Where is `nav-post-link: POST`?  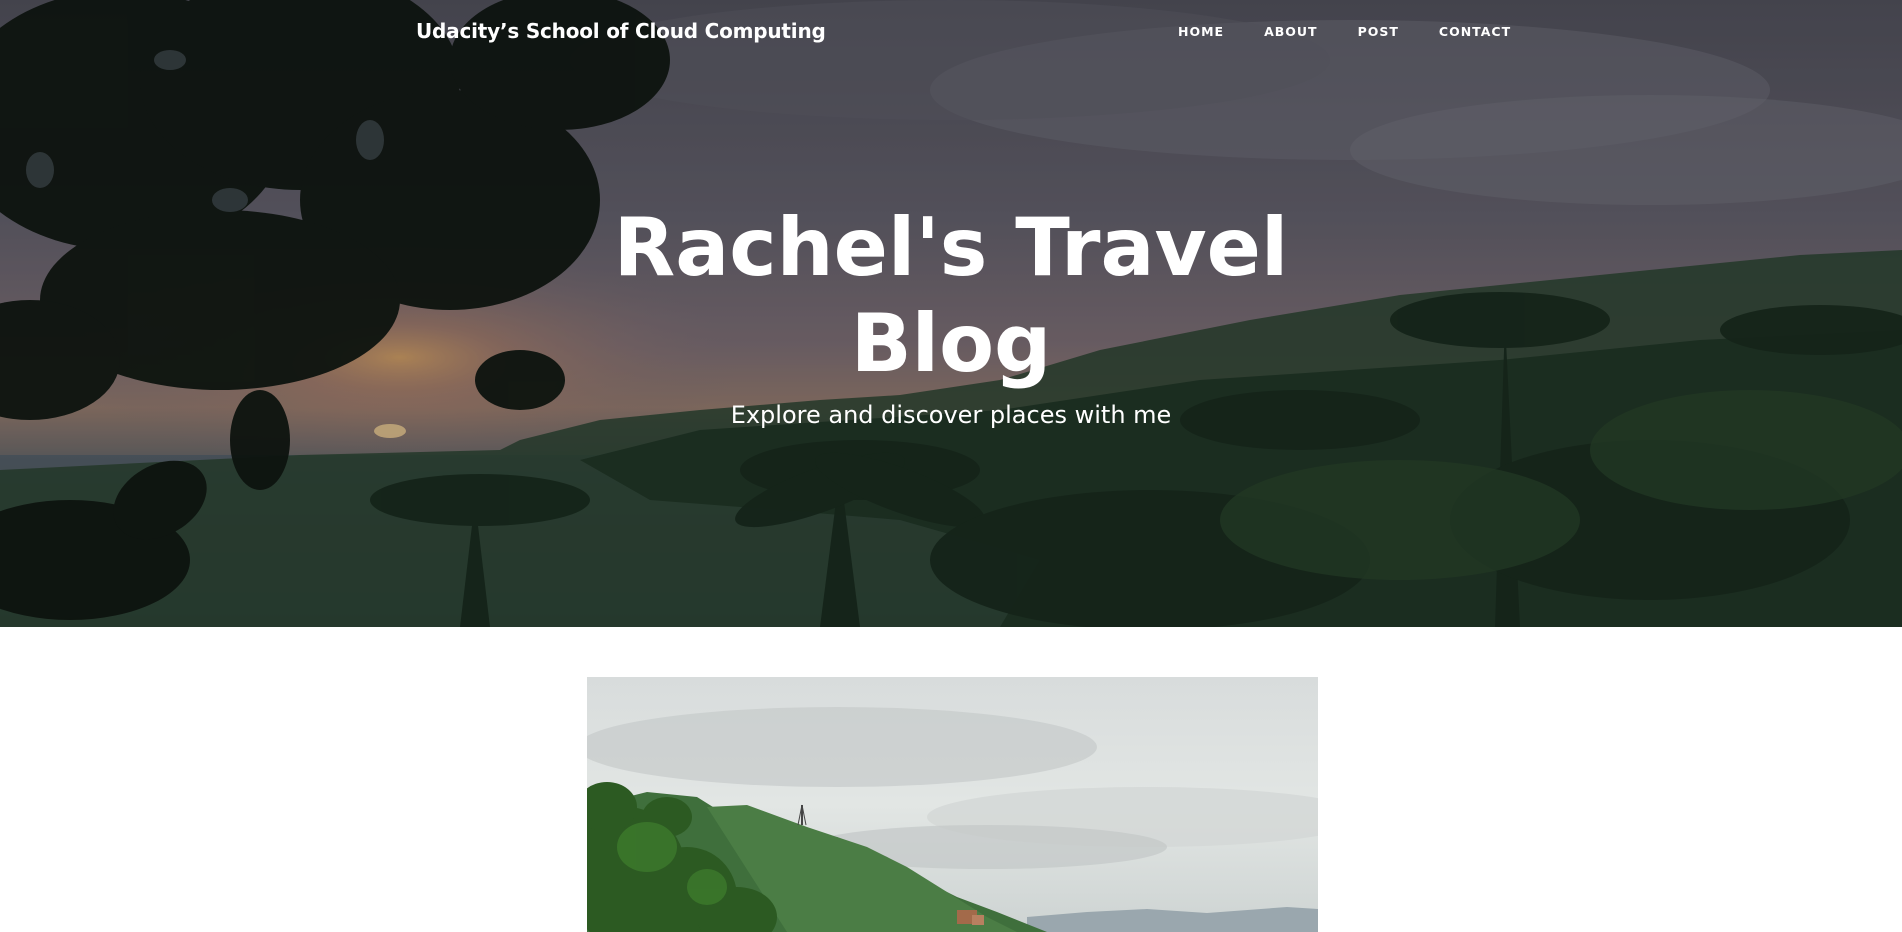
nav-post-link: POST is located at coordinates (1378, 31).